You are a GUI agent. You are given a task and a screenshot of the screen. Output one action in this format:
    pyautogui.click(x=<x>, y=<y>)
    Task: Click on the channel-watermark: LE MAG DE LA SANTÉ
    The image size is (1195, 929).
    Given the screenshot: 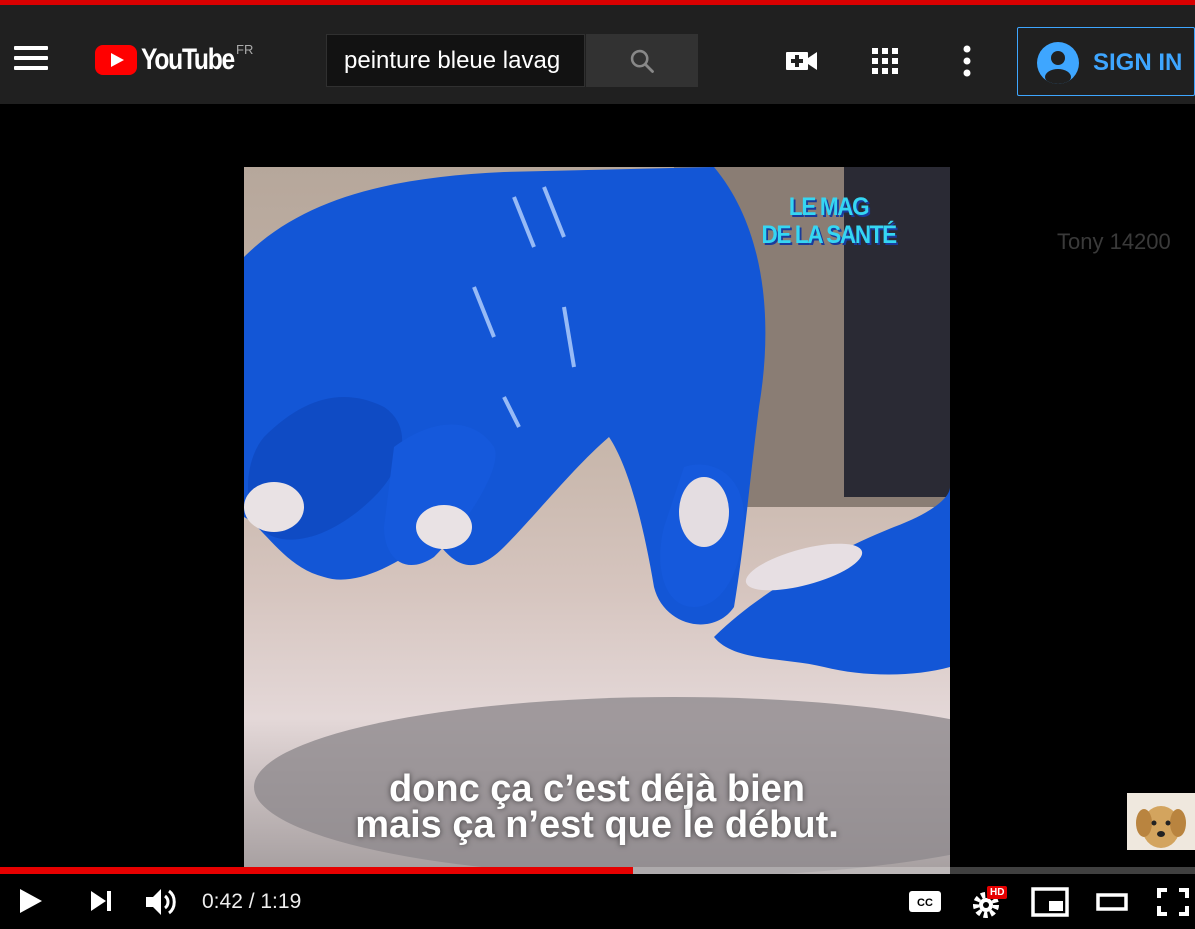 What is the action you would take?
    pyautogui.click(x=829, y=221)
    